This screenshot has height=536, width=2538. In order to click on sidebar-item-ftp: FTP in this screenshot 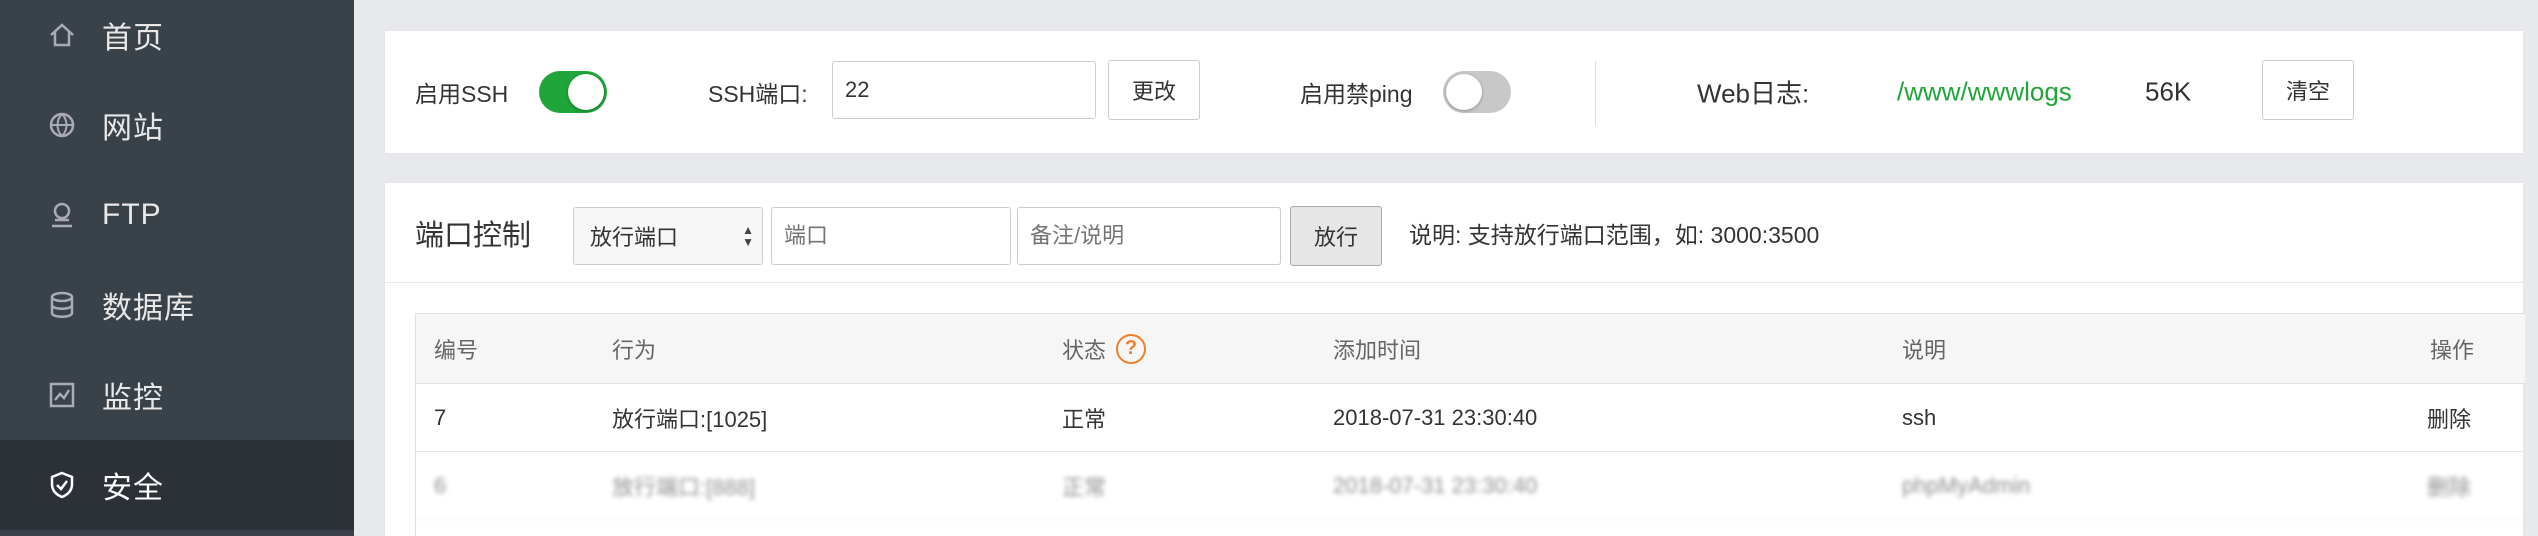, I will do `click(177, 215)`.